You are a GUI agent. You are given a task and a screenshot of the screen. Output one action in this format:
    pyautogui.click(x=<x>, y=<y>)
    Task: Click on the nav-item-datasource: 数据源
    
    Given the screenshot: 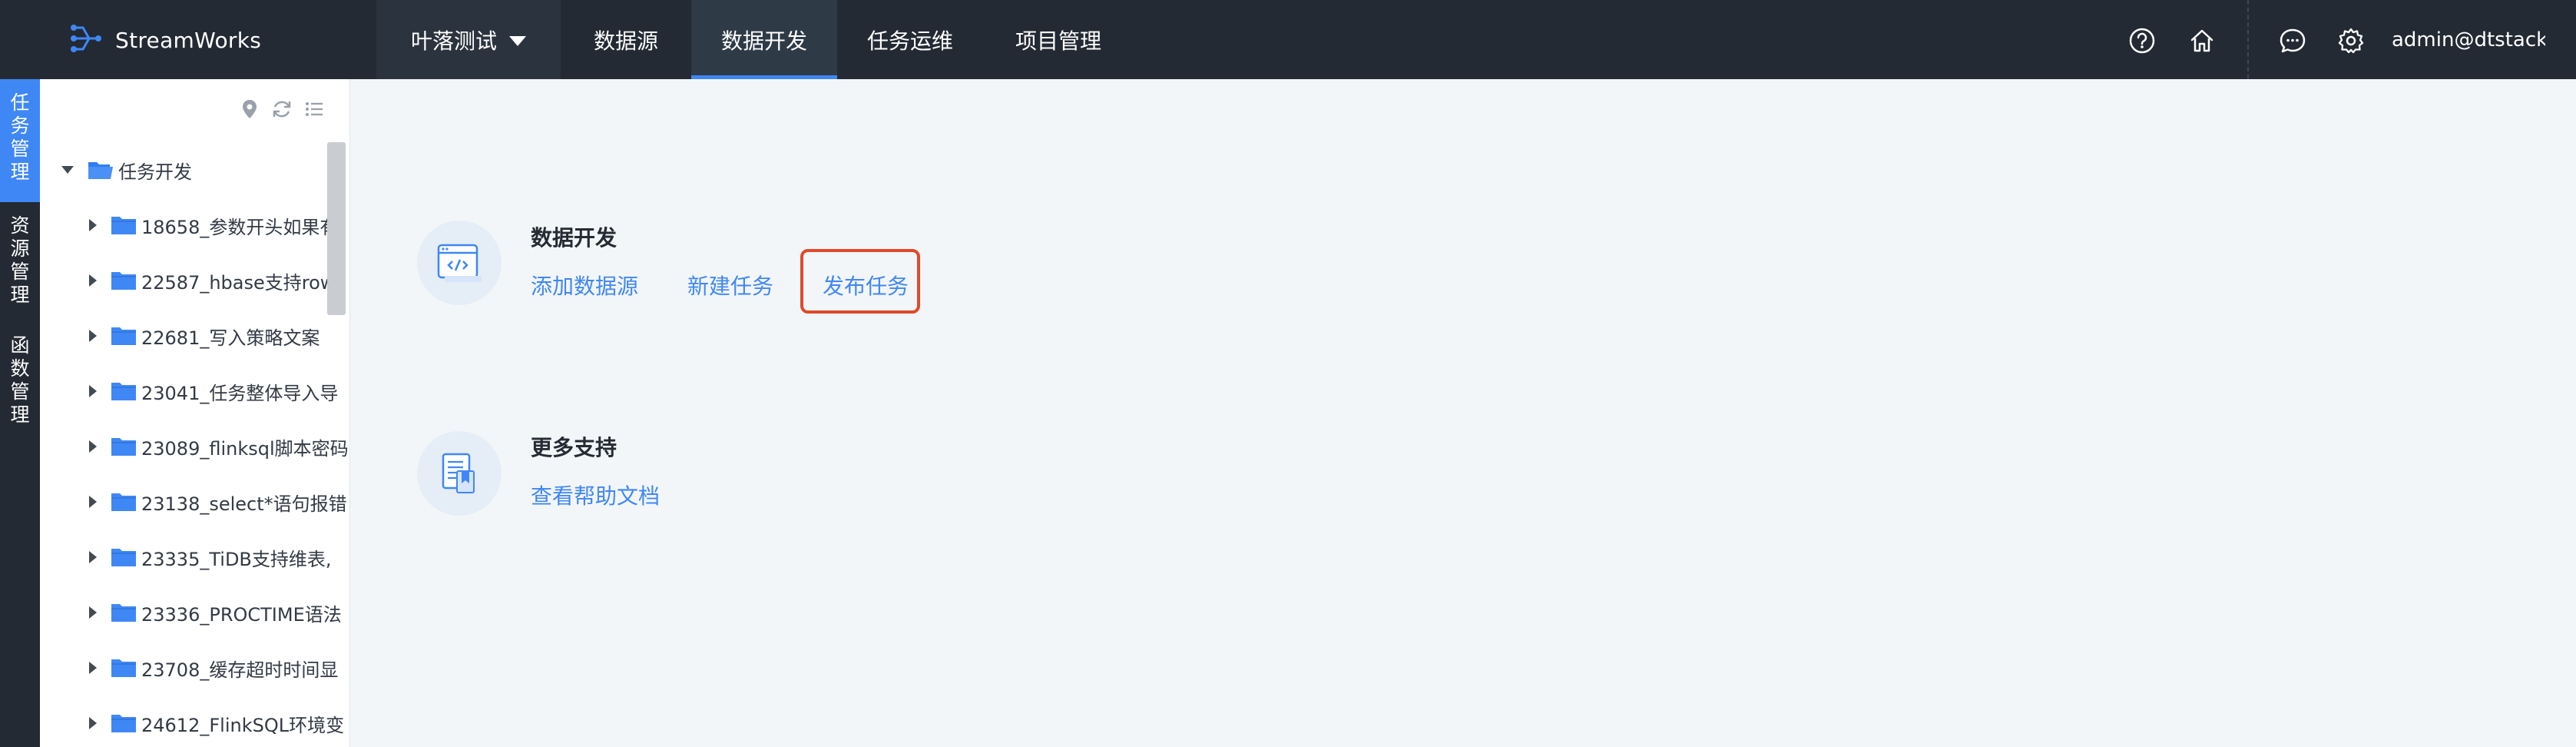 What is the action you would take?
    pyautogui.click(x=626, y=39)
    